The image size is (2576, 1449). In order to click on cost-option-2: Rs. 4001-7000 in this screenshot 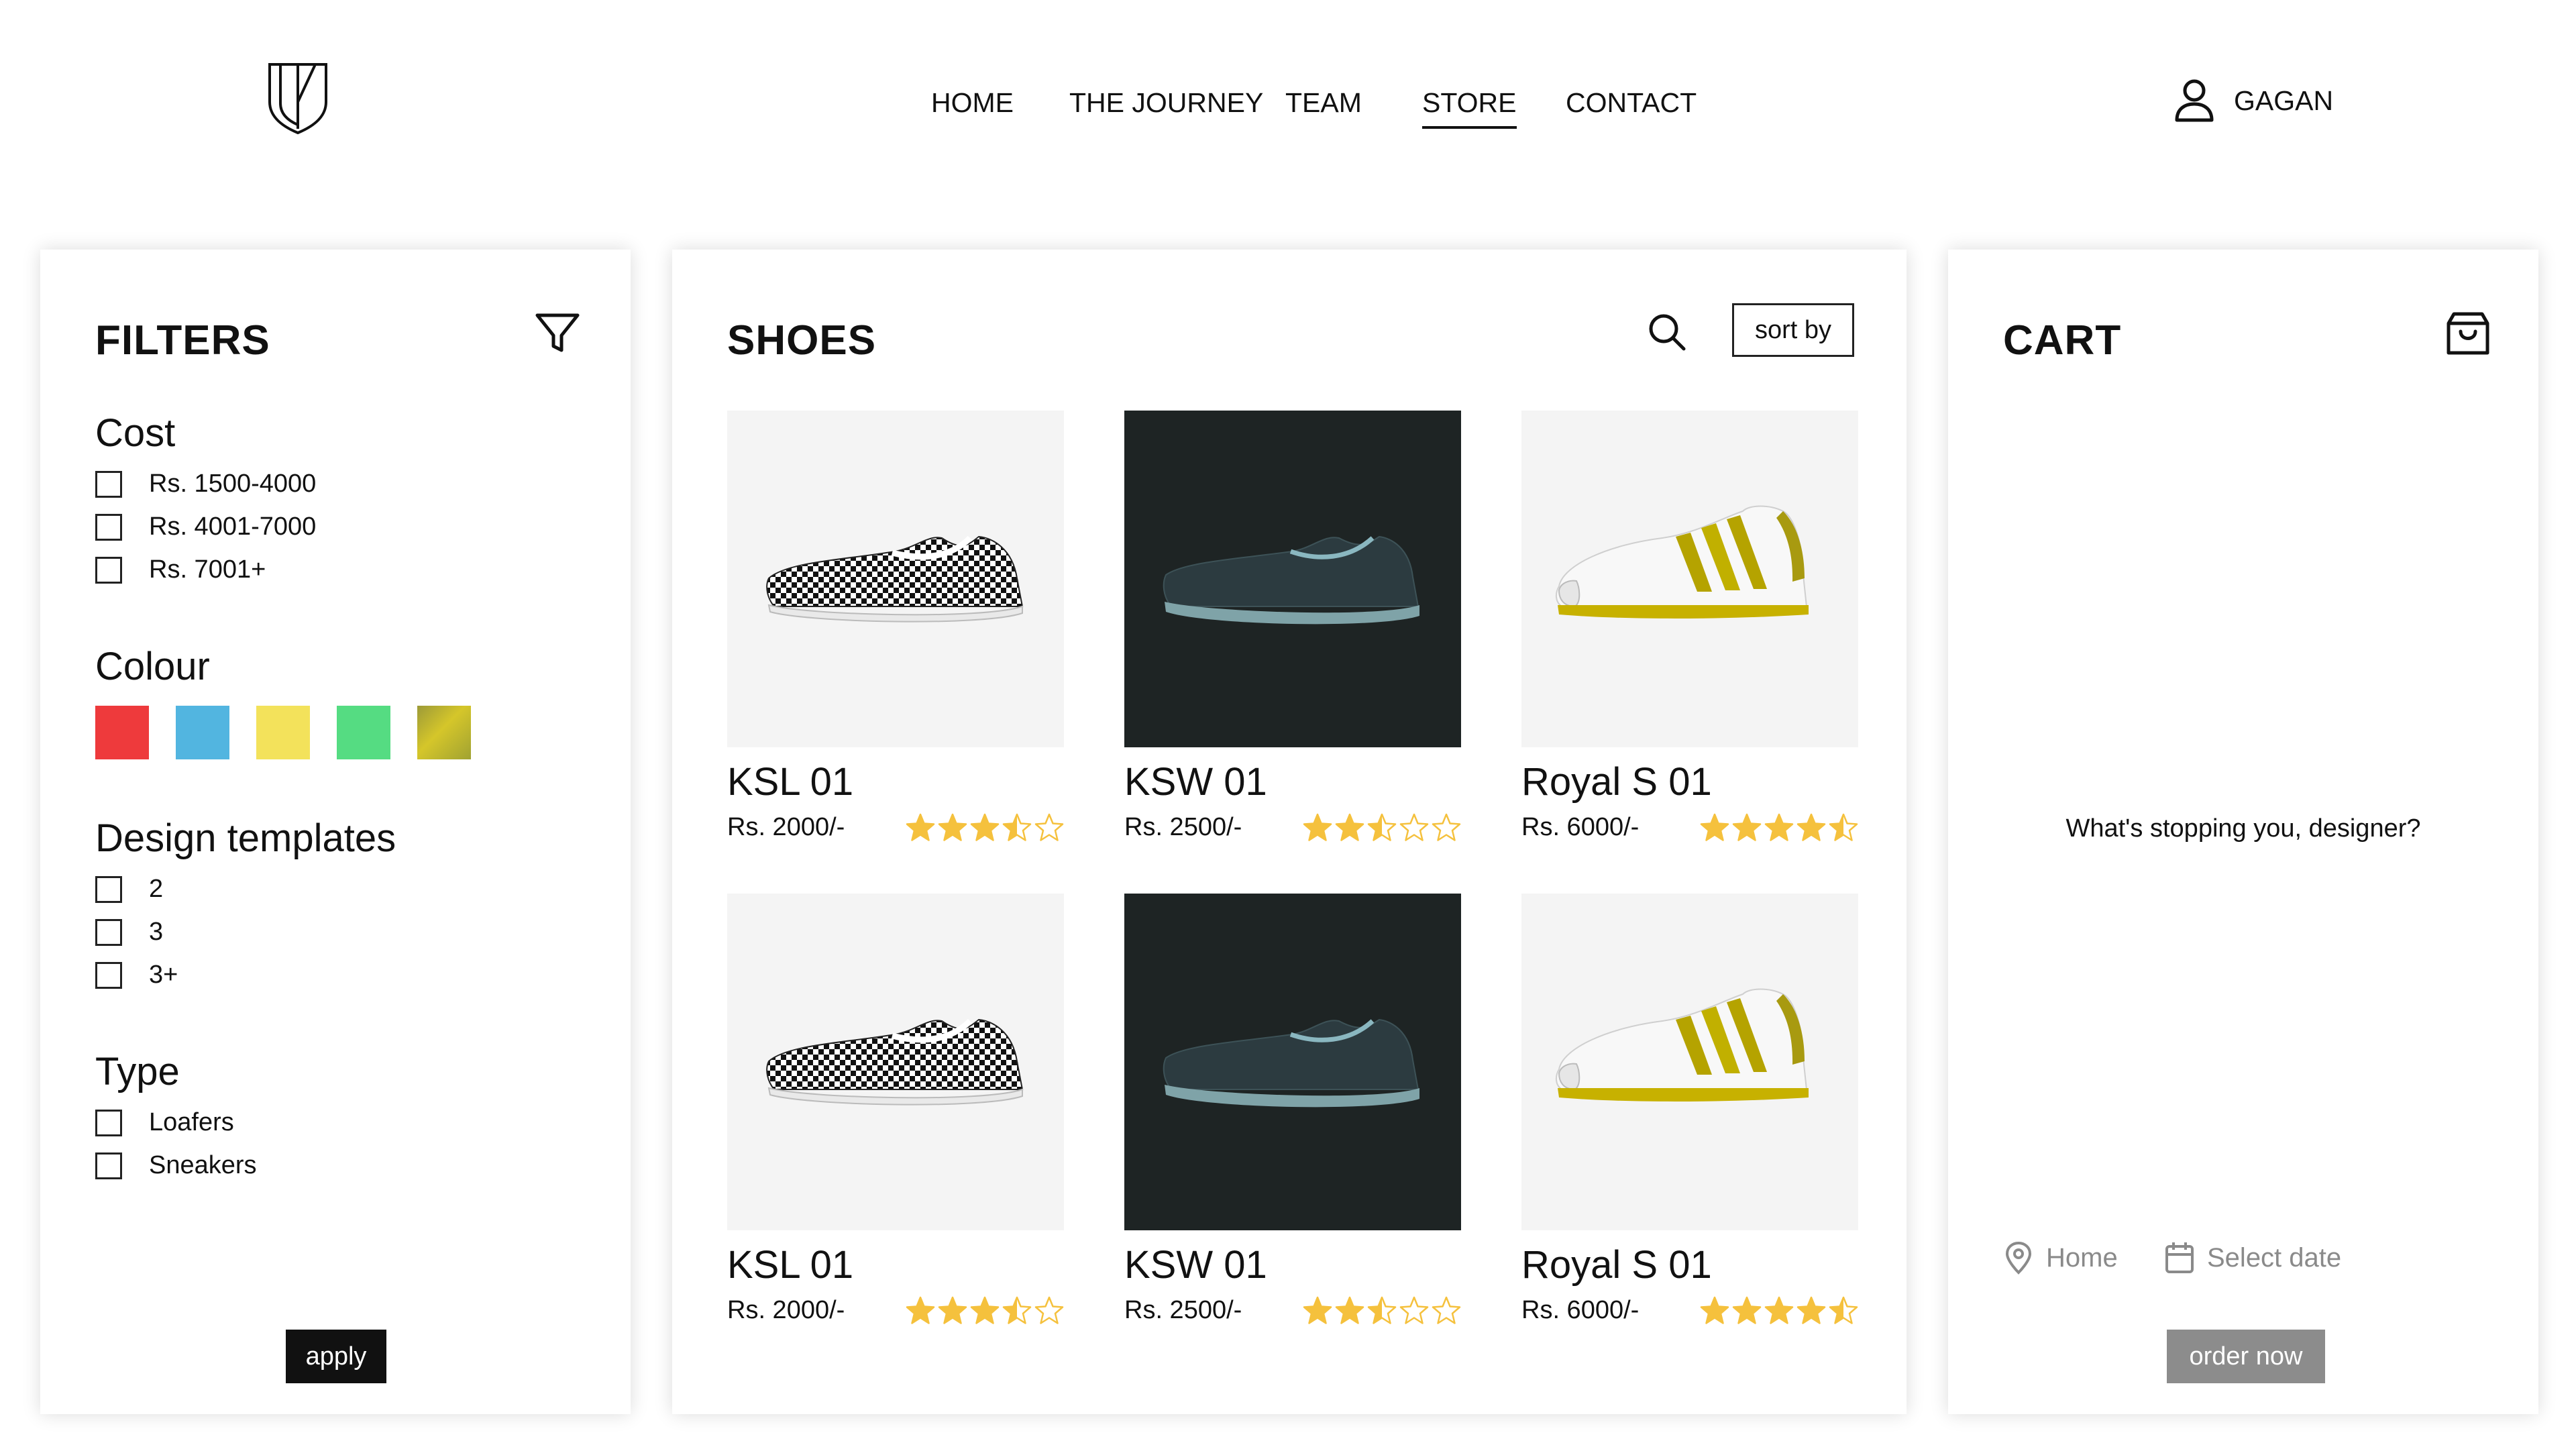, I will do `click(205, 527)`.